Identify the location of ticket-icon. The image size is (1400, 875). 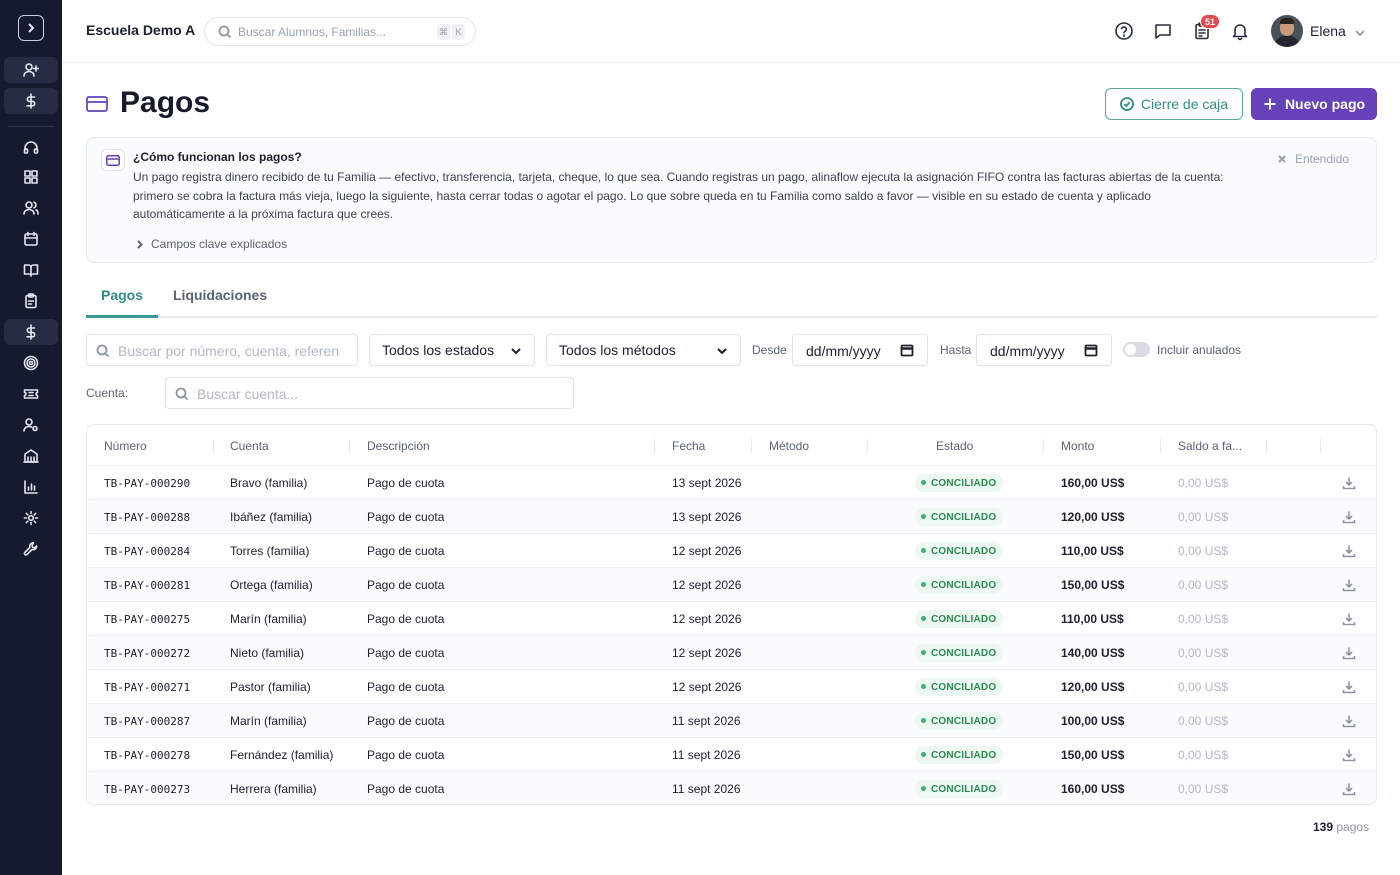
(31, 394).